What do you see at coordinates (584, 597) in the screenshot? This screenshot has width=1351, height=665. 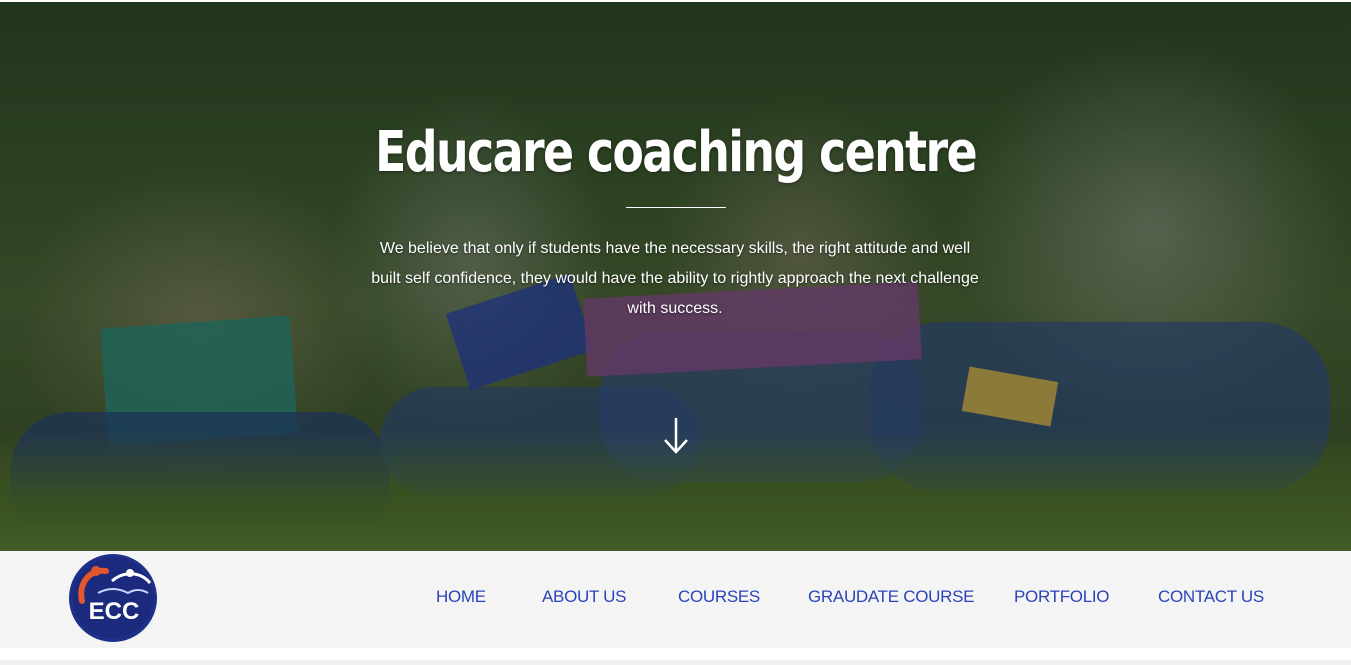 I see `nav-item-about-us: ABOUT US` at bounding box center [584, 597].